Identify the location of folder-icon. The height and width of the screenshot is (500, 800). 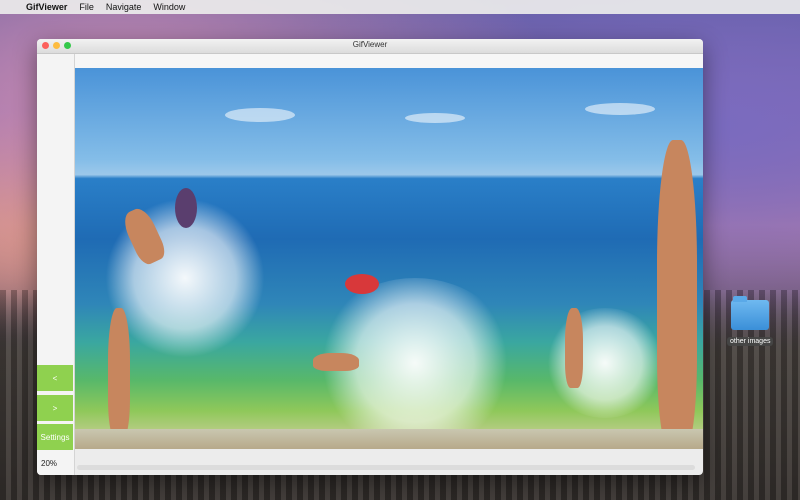
(750, 313).